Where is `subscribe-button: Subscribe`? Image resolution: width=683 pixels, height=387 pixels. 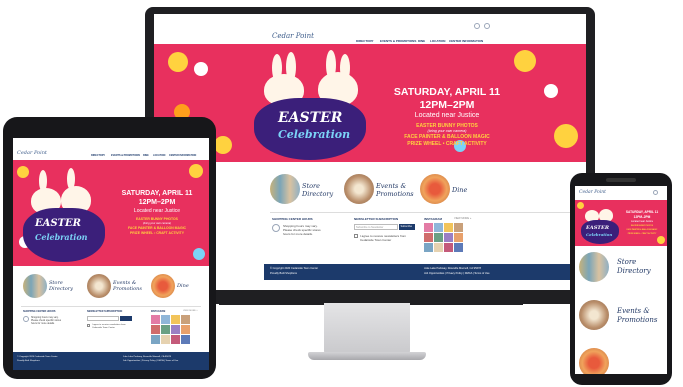
subscribe-button: Subscribe is located at coordinates (407, 227).